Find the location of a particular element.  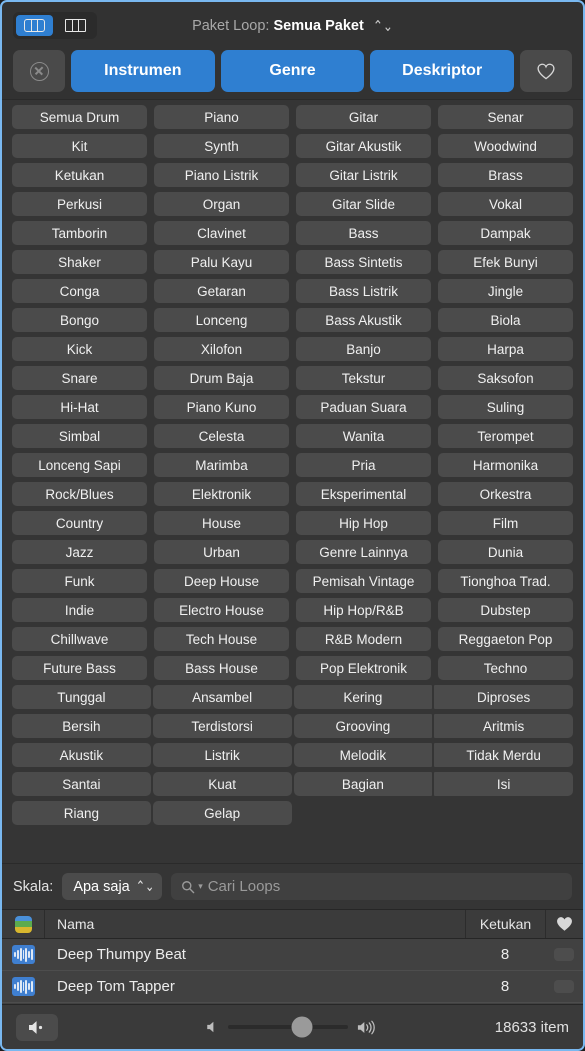

column-header-beats: Ketukan is located at coordinates (505, 924).